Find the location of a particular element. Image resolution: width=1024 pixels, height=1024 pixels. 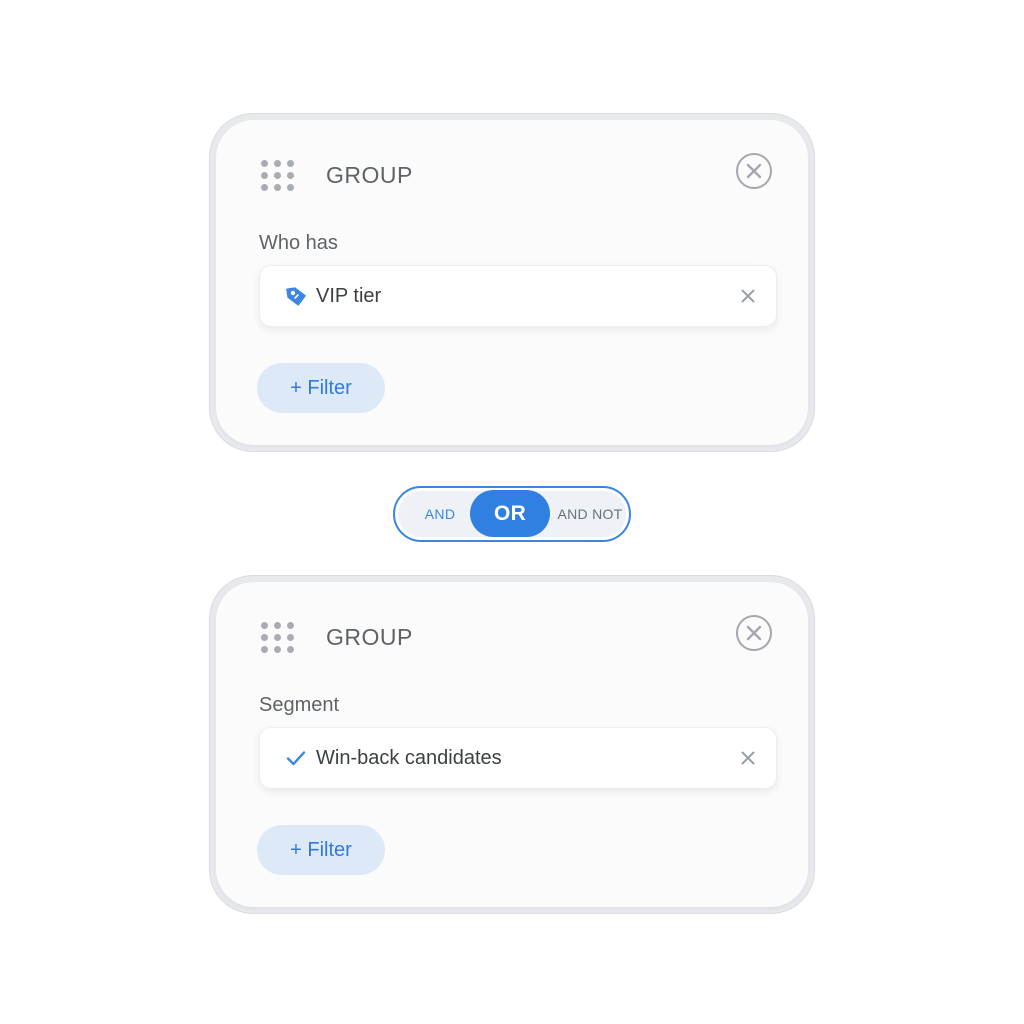

condition-value: Win-back candidates is located at coordinates (409, 757).